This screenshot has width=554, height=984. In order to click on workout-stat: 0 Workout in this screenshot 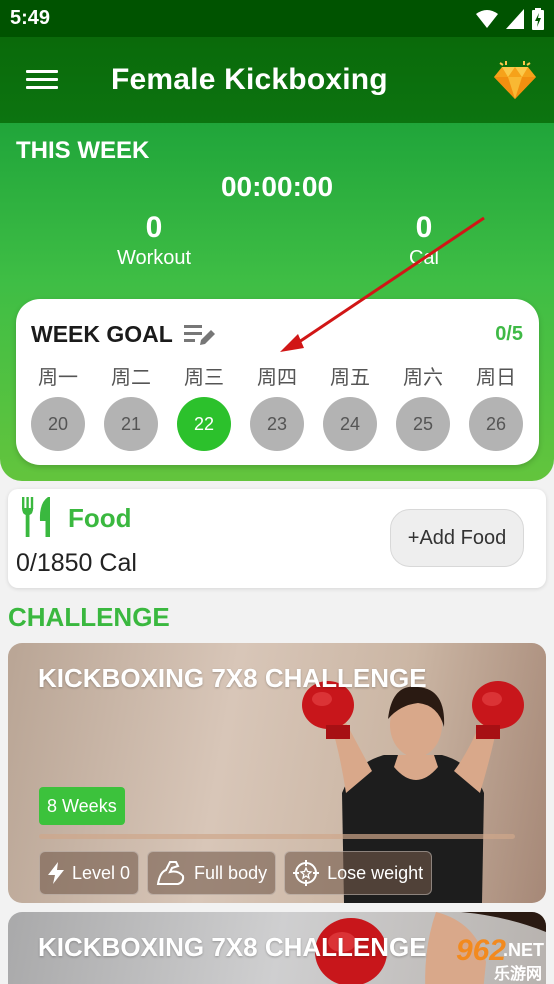, I will do `click(154, 240)`.